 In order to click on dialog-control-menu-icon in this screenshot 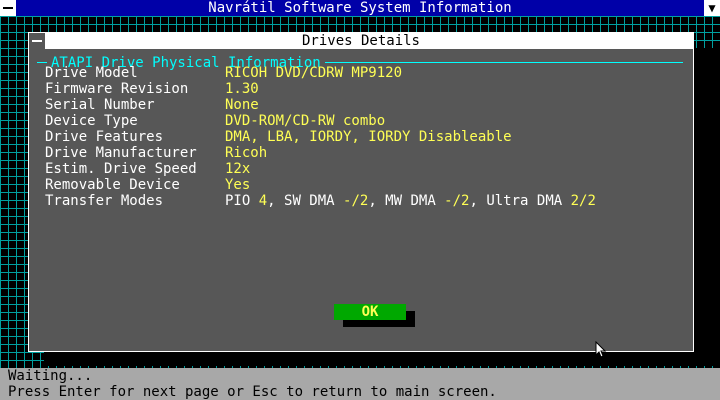, I will do `click(37, 41)`.